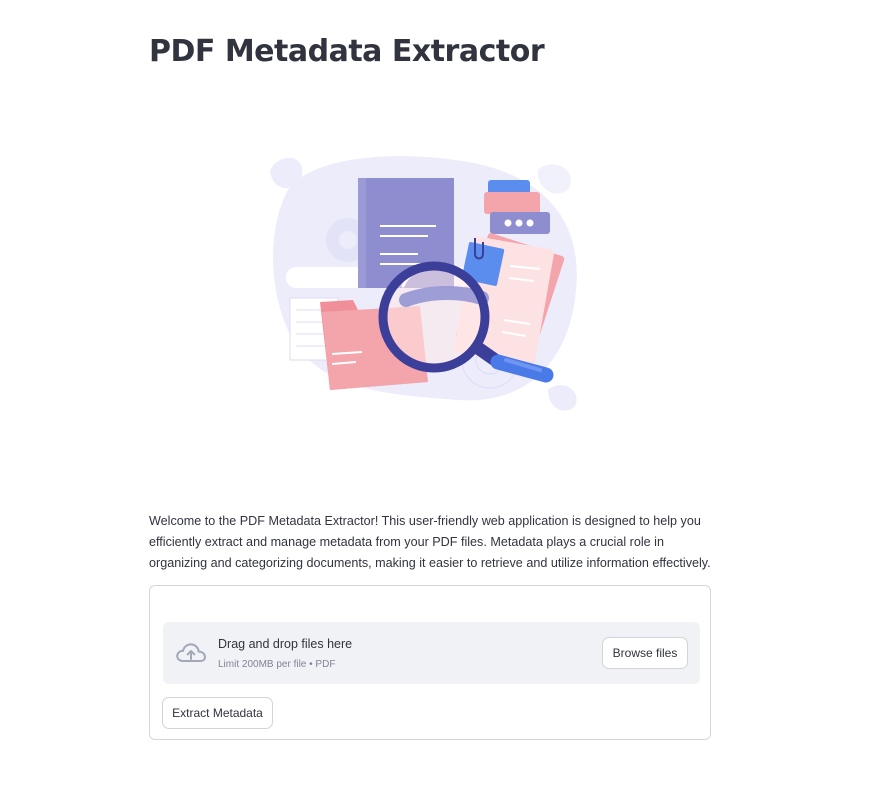  I want to click on document-search-illustration, so click(423, 283).